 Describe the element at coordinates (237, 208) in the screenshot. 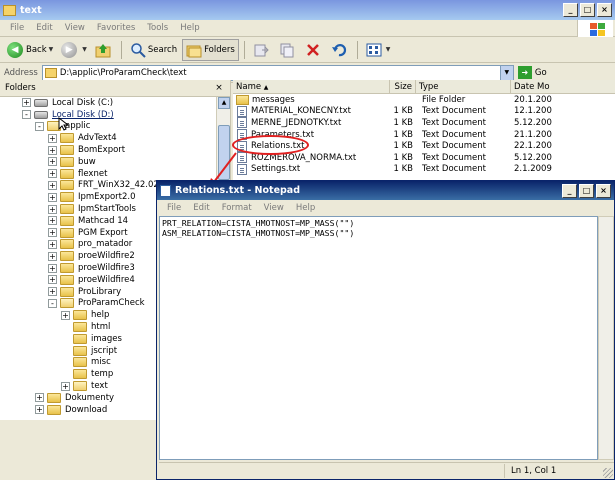

I see `menu-format: Format` at that location.